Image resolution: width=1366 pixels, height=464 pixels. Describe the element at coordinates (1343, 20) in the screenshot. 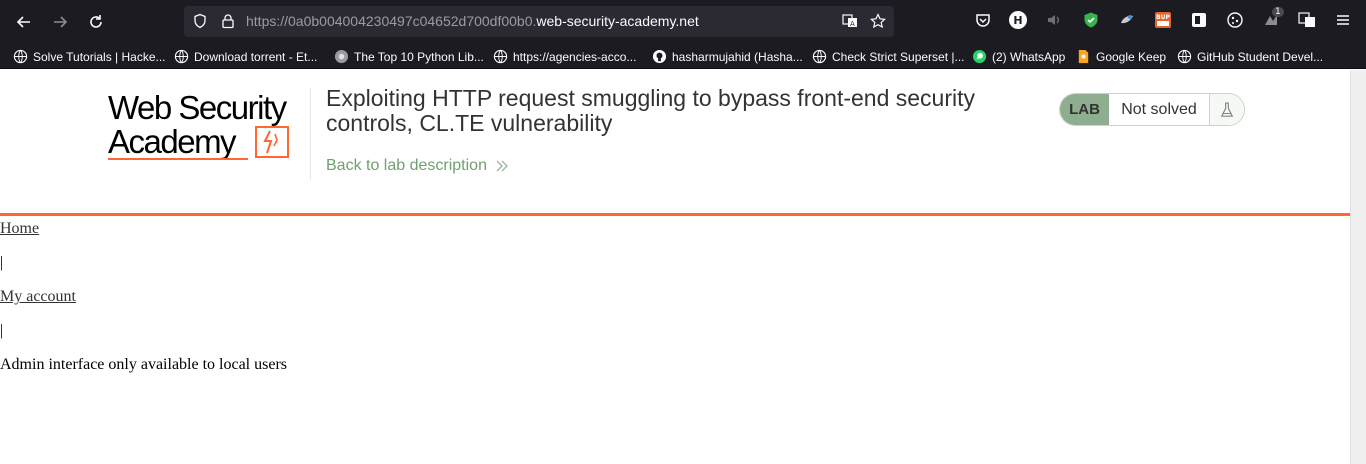

I see `menu-icon` at that location.